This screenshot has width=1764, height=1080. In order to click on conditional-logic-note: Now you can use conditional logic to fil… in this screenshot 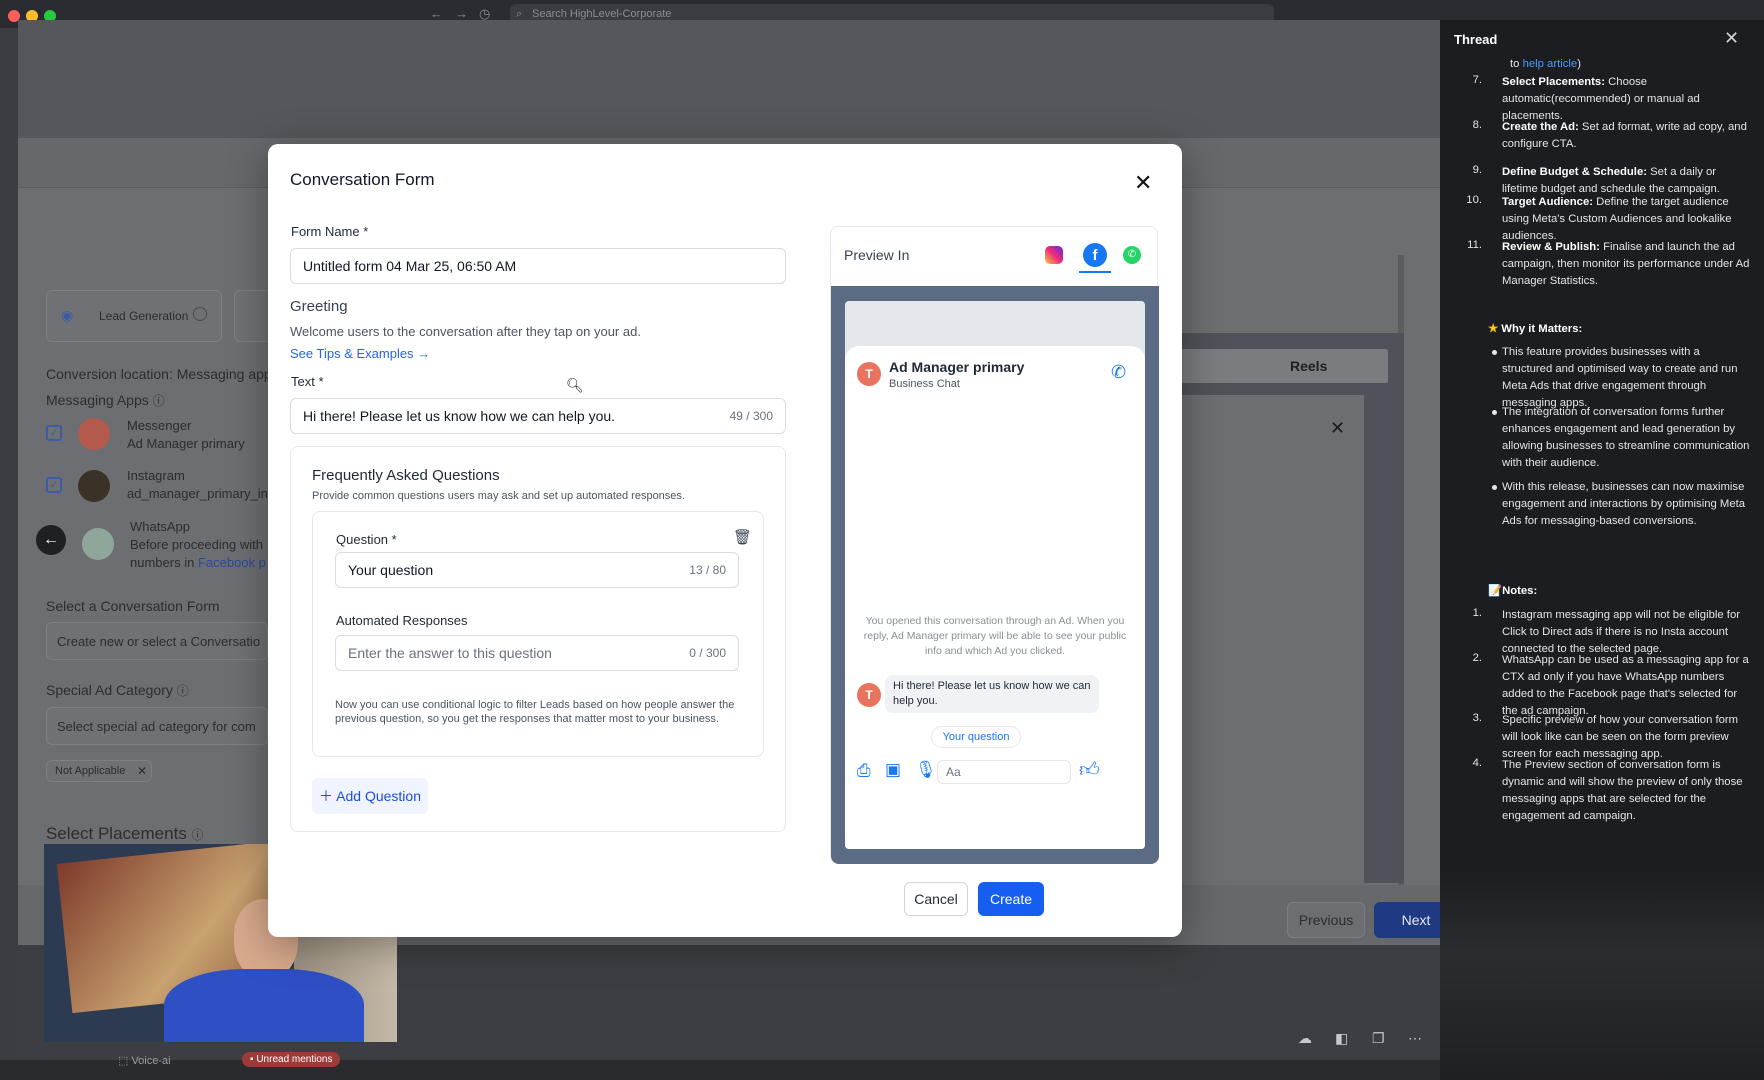, I will do `click(535, 712)`.